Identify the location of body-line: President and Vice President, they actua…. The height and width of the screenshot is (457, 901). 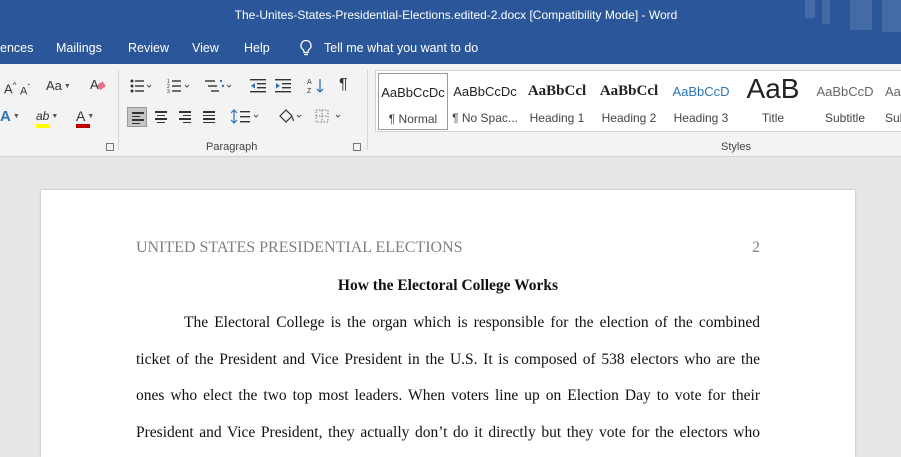
(448, 432).